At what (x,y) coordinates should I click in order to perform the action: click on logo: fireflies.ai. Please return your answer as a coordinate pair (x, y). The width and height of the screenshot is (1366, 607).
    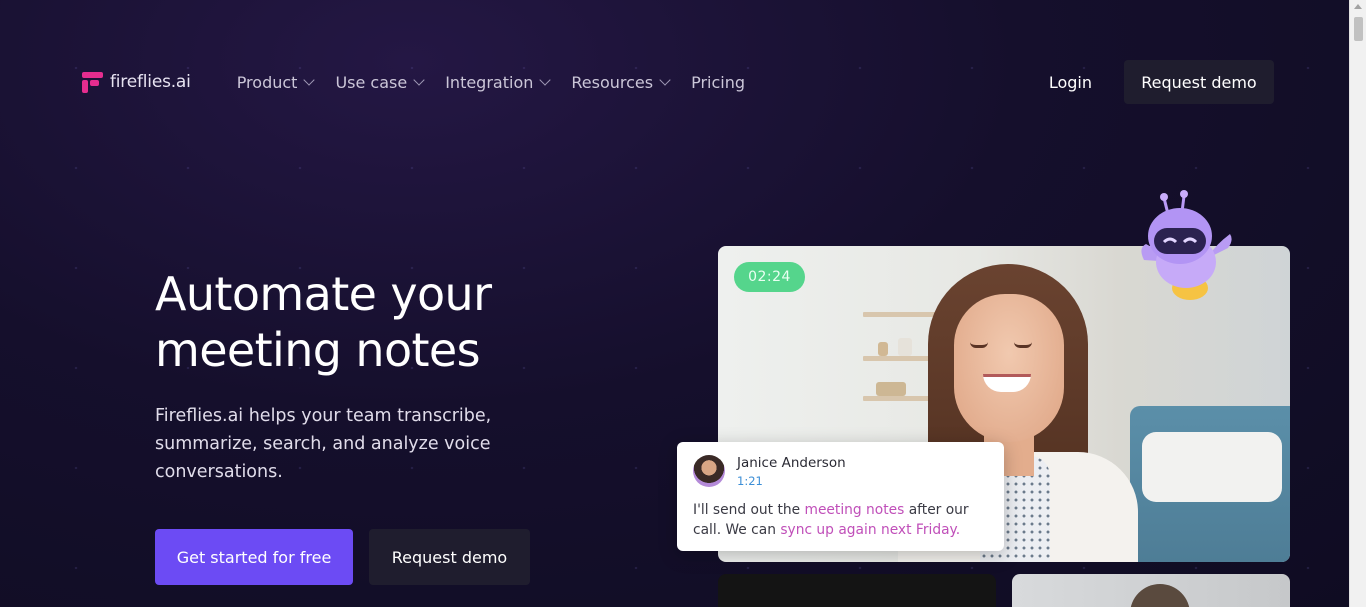
    Looking at the image, I should click on (136, 82).